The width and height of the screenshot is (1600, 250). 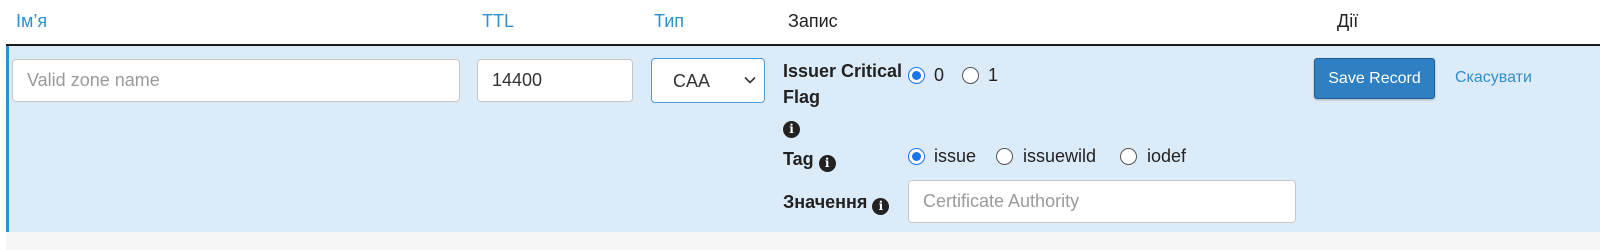 I want to click on tag-option-issue-label: issue, so click(x=955, y=156).